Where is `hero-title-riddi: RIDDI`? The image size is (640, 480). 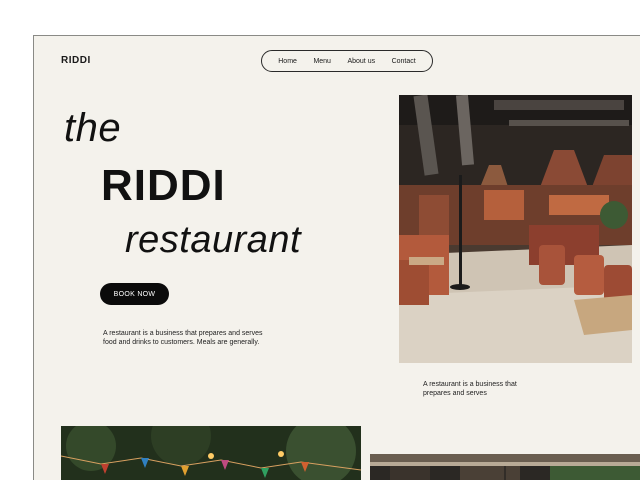
hero-title-riddi: RIDDI is located at coordinates (163, 185).